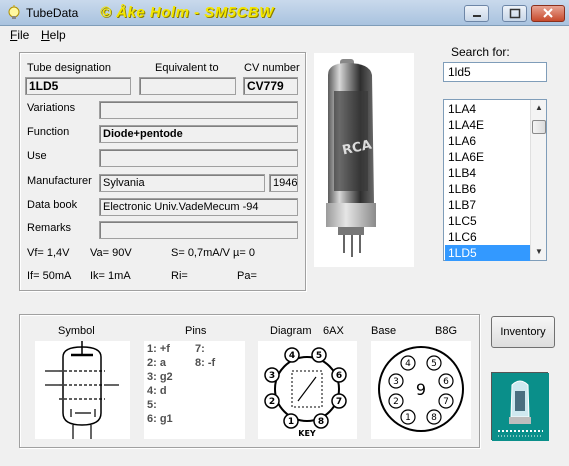 Image resolution: width=569 pixels, height=466 pixels. I want to click on manufacturer-label: Manufacturer, so click(59, 181).